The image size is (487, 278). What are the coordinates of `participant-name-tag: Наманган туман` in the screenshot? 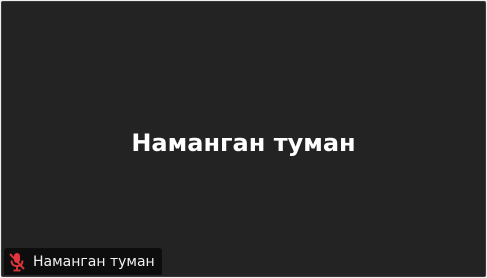 It's located at (83, 261).